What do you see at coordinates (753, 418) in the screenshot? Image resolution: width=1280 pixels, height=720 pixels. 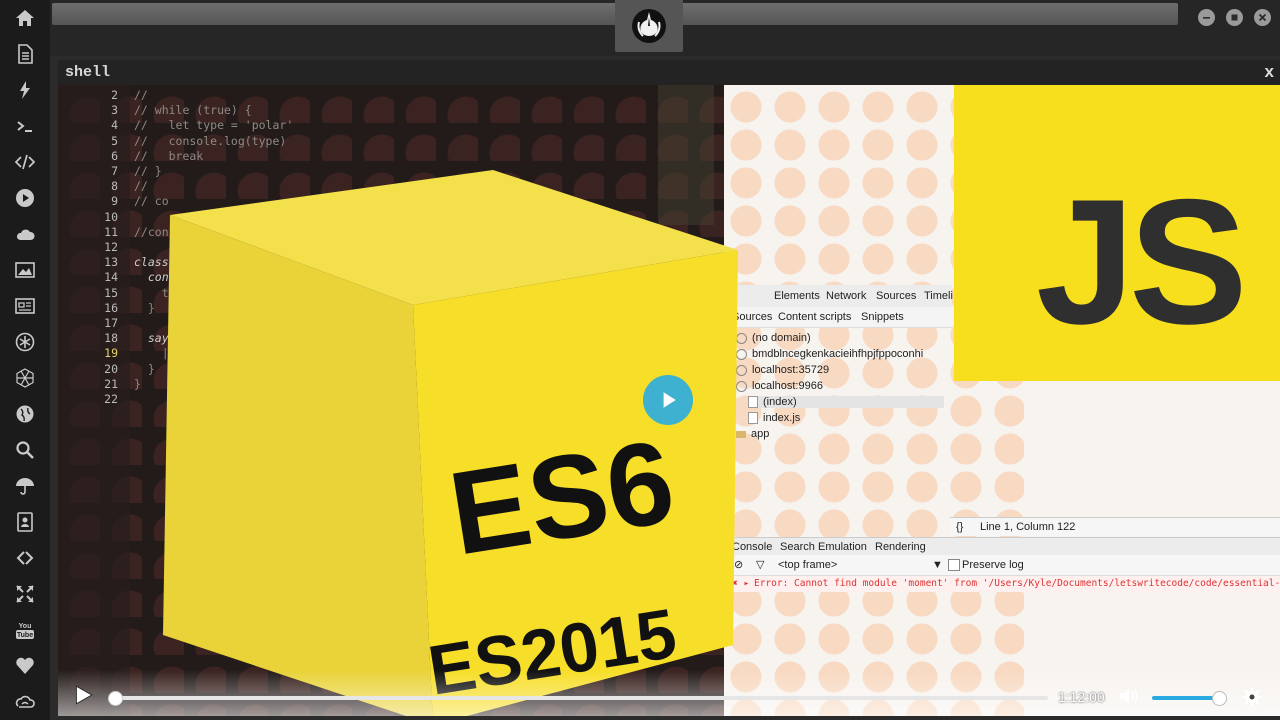 I see `file-icon` at bounding box center [753, 418].